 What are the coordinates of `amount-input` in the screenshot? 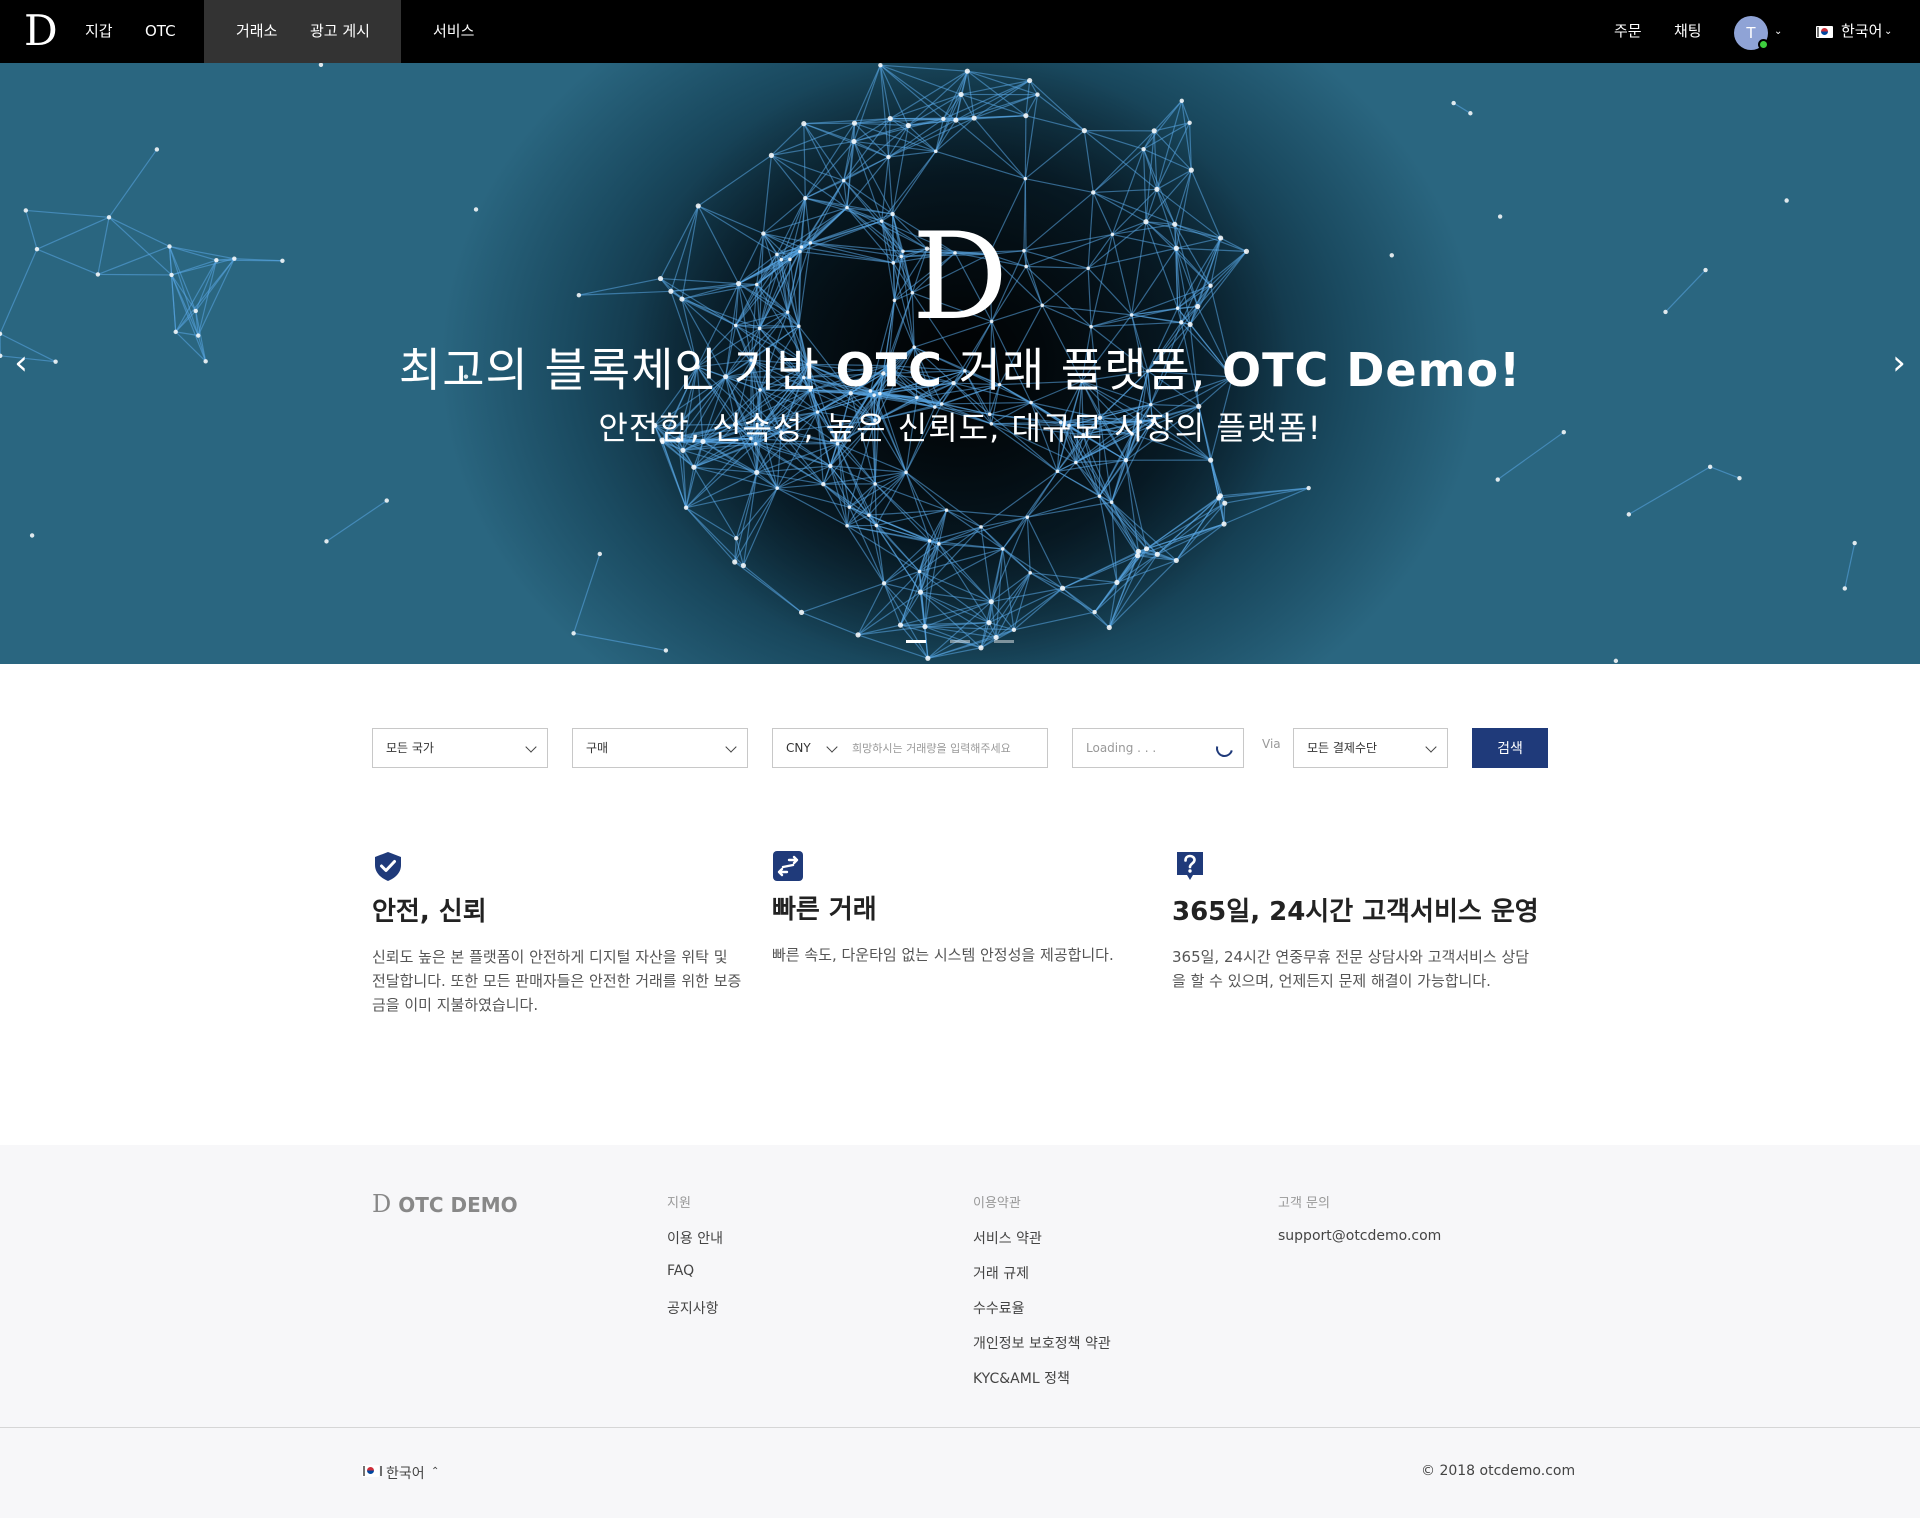 It's located at (946, 748).